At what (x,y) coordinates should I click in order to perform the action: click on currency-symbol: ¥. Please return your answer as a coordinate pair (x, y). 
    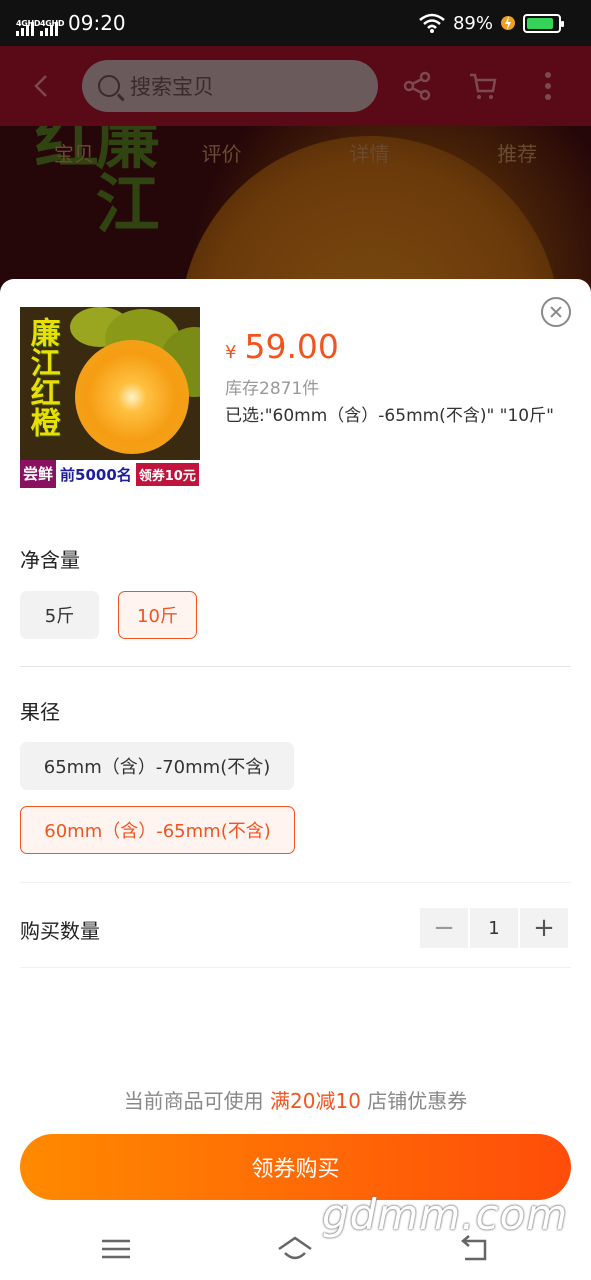
    Looking at the image, I should click on (231, 352).